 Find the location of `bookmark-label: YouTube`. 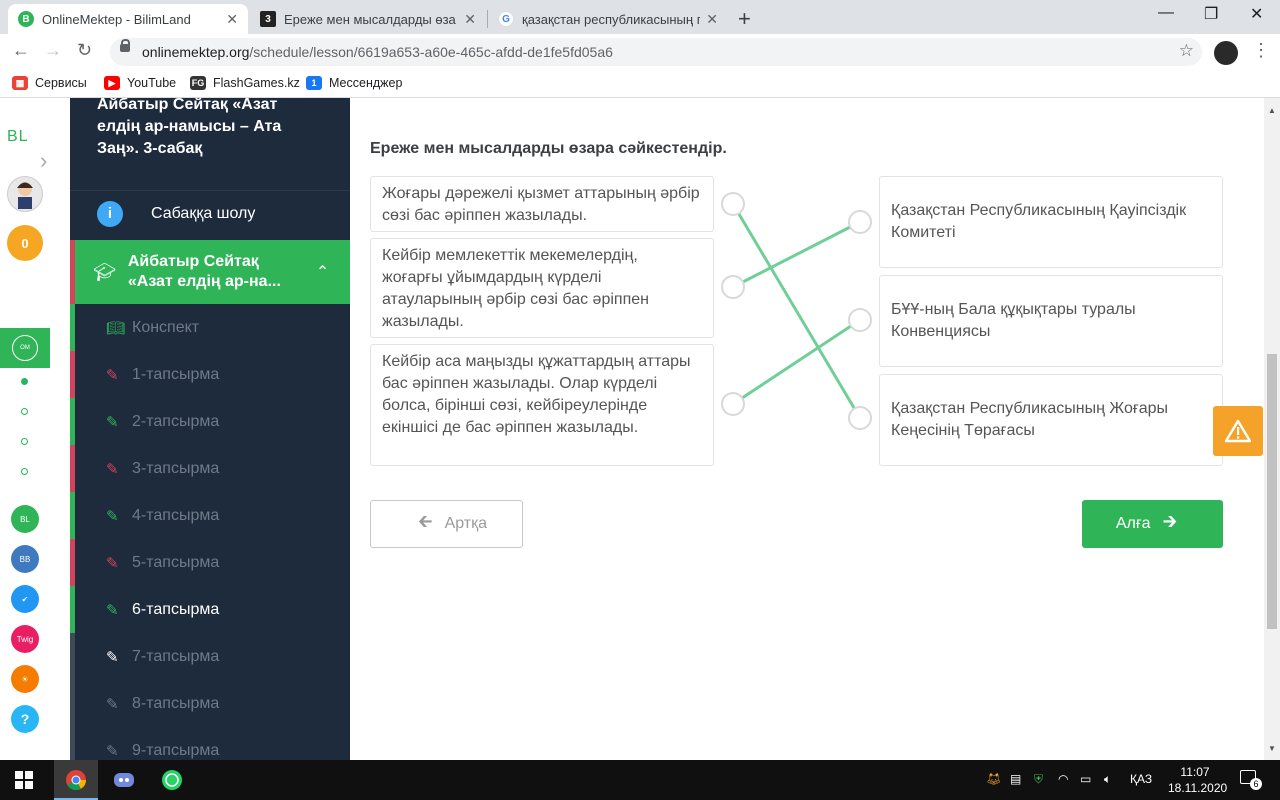

bookmark-label: YouTube is located at coordinates (152, 83).